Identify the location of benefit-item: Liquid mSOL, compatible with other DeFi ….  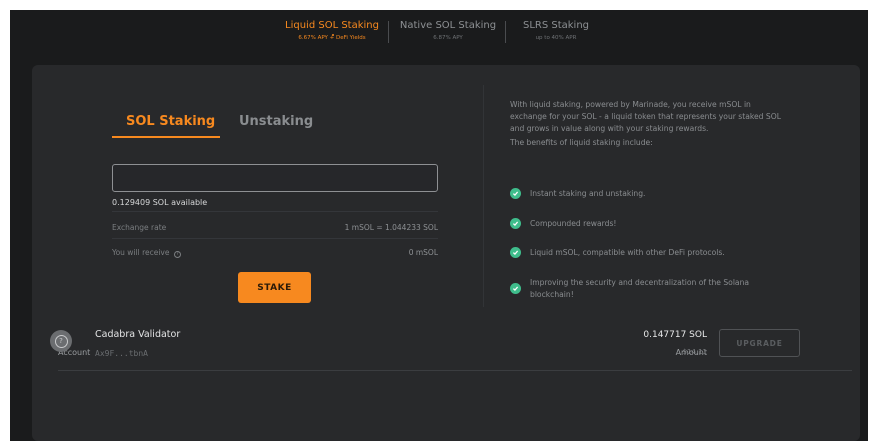
(642, 253).